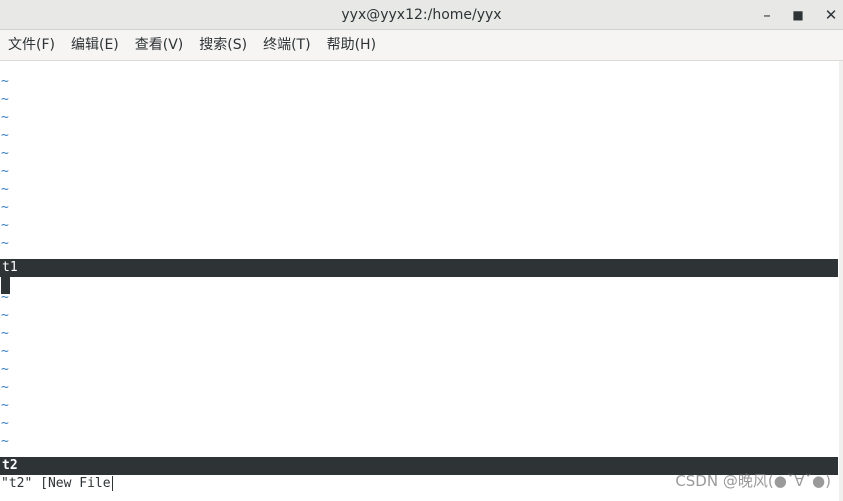  I want to click on top-window-status-bar: t1, so click(419, 268).